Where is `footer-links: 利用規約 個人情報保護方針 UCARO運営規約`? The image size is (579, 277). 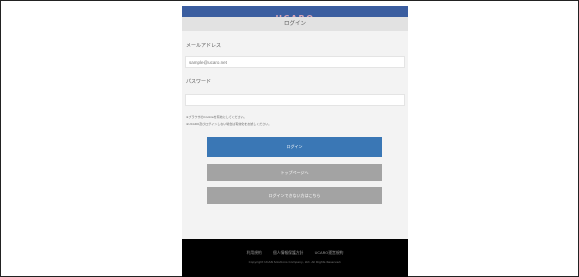 footer-links: 利用規約 個人情報保護方針 UCARO運営規約 is located at coordinates (295, 253).